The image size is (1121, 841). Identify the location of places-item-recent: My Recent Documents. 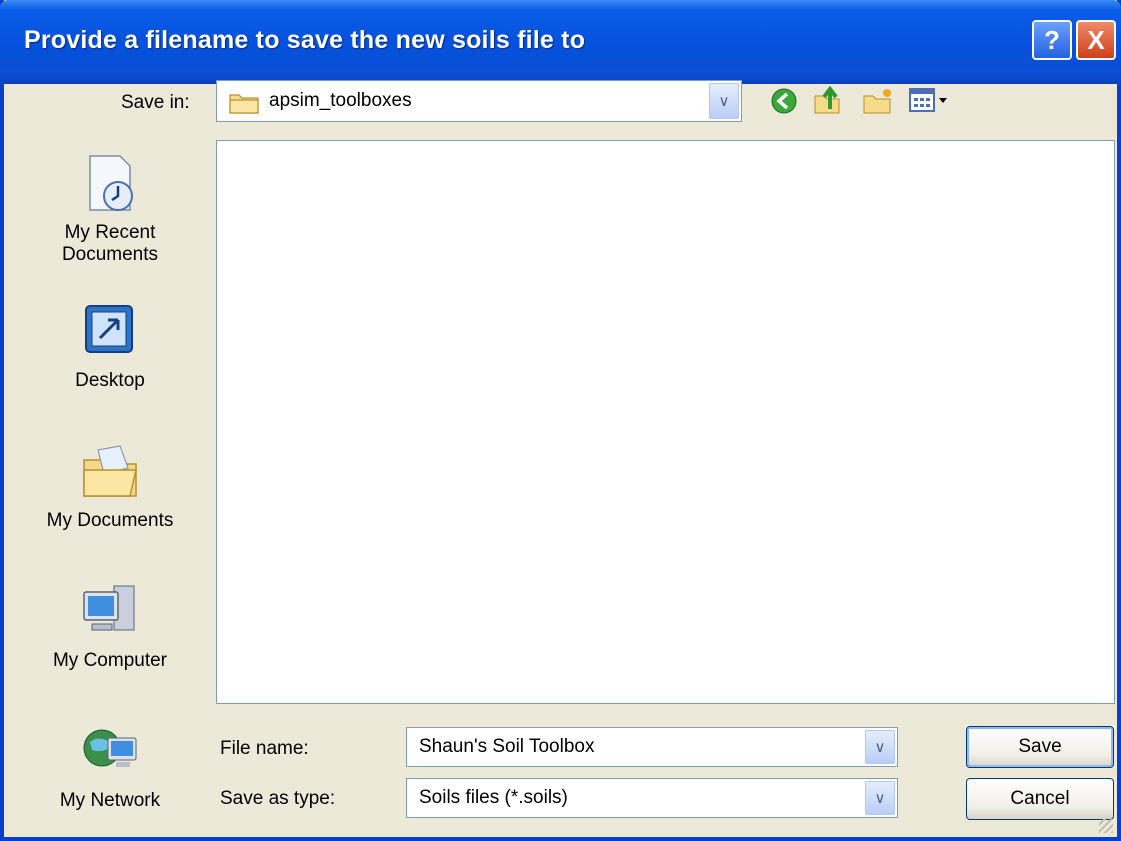
(110, 209).